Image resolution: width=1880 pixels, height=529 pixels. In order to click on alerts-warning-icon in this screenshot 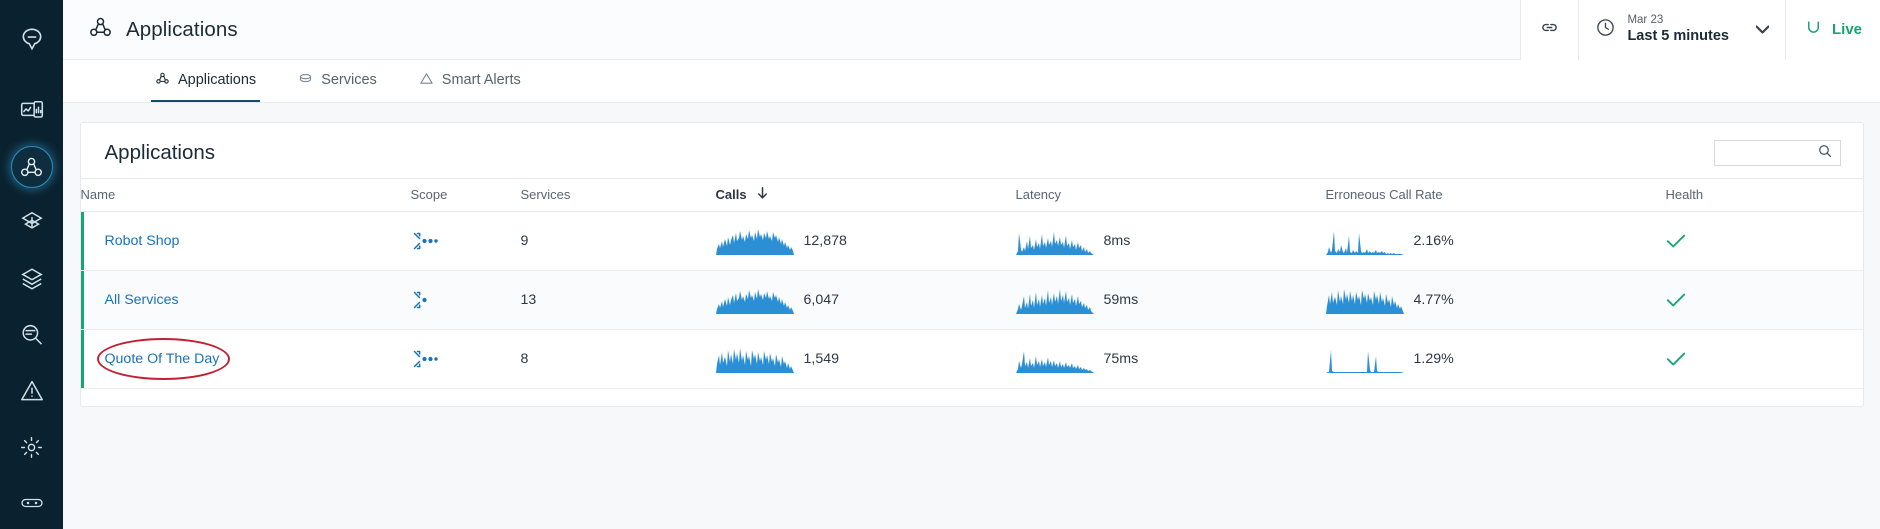, I will do `click(32, 391)`.